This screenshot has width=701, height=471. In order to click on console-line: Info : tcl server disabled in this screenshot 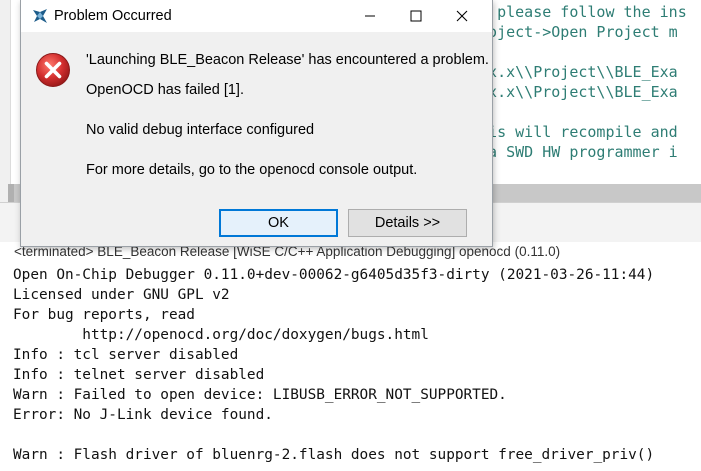, I will do `click(126, 355)`.